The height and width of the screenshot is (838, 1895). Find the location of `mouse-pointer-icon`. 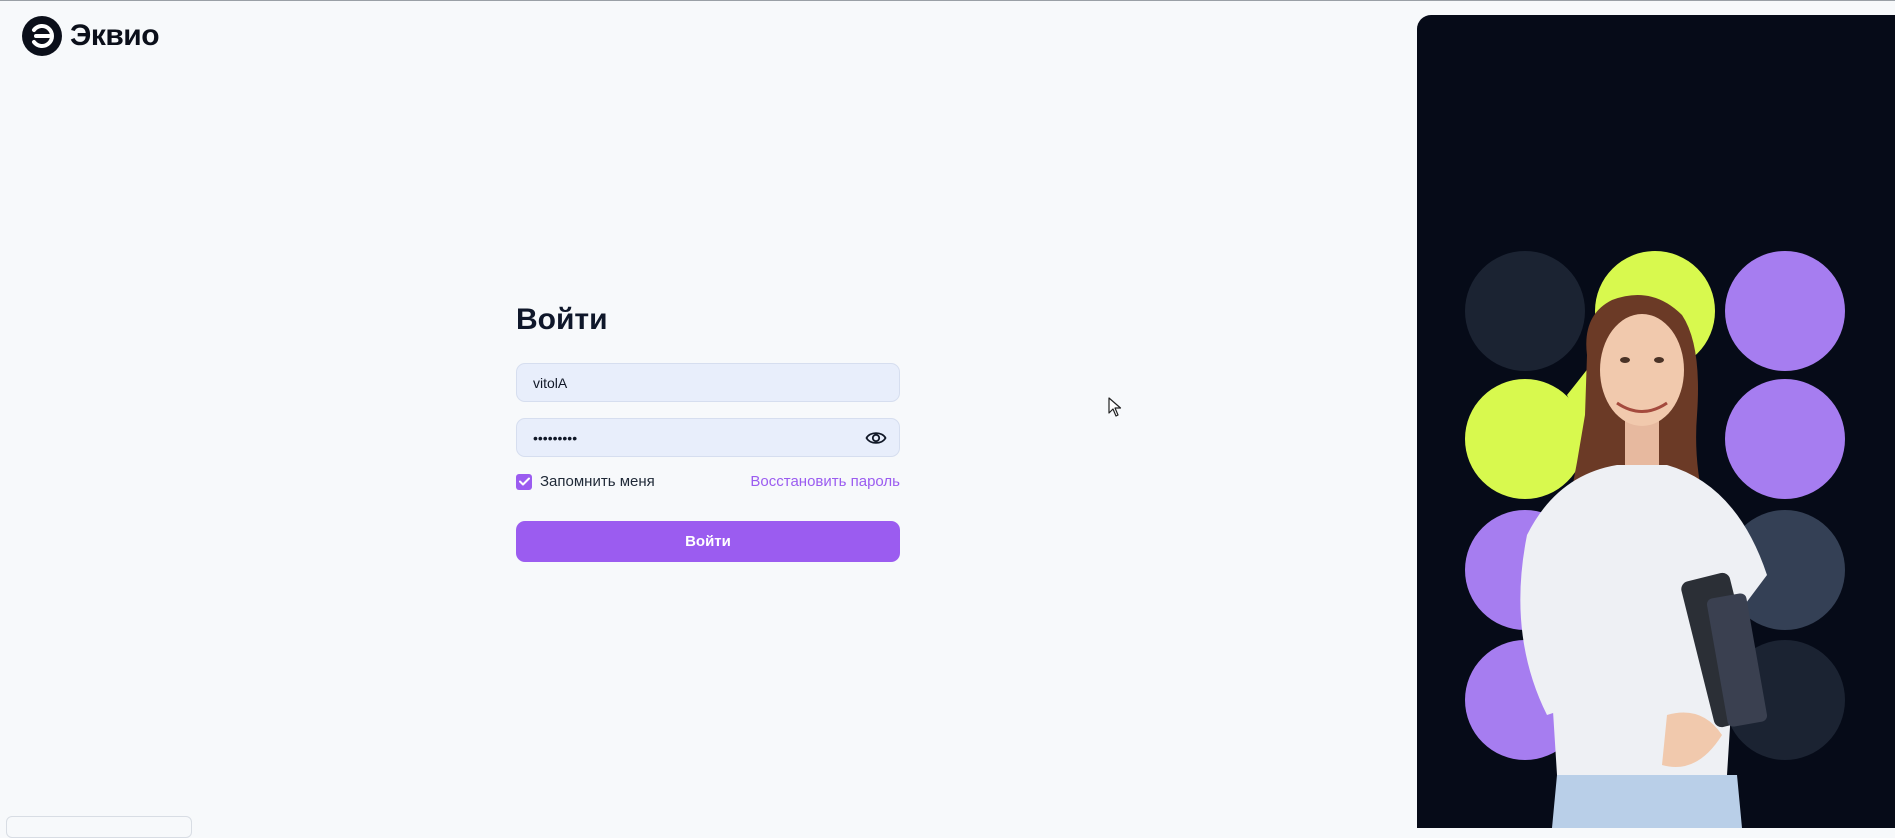

mouse-pointer-icon is located at coordinates (1115, 407).